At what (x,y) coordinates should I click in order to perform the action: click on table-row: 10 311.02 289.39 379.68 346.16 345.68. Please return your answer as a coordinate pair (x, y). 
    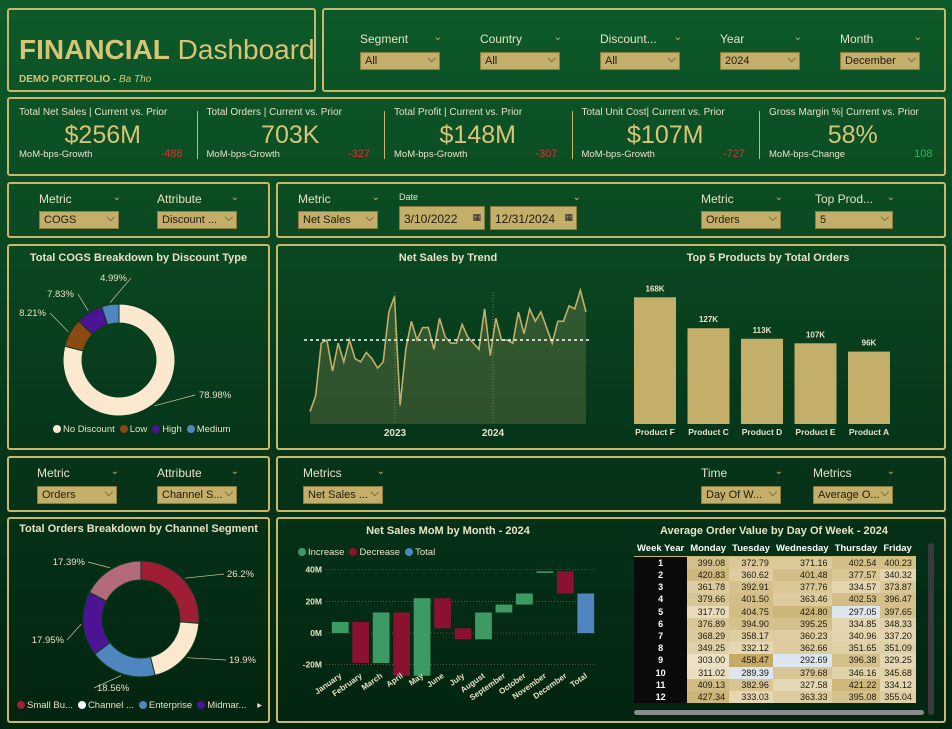
    Looking at the image, I should click on (775, 672).